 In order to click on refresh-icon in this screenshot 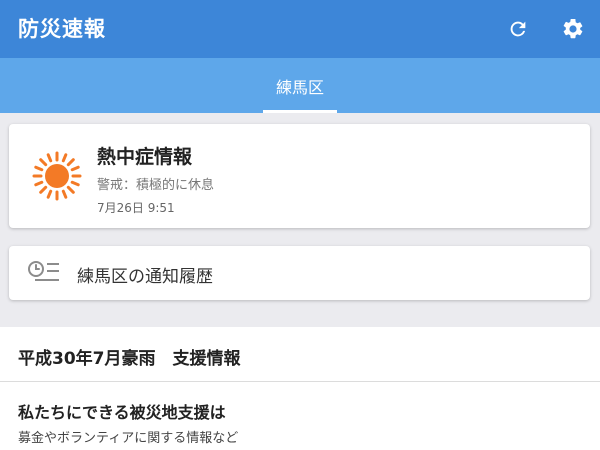, I will do `click(518, 29)`.